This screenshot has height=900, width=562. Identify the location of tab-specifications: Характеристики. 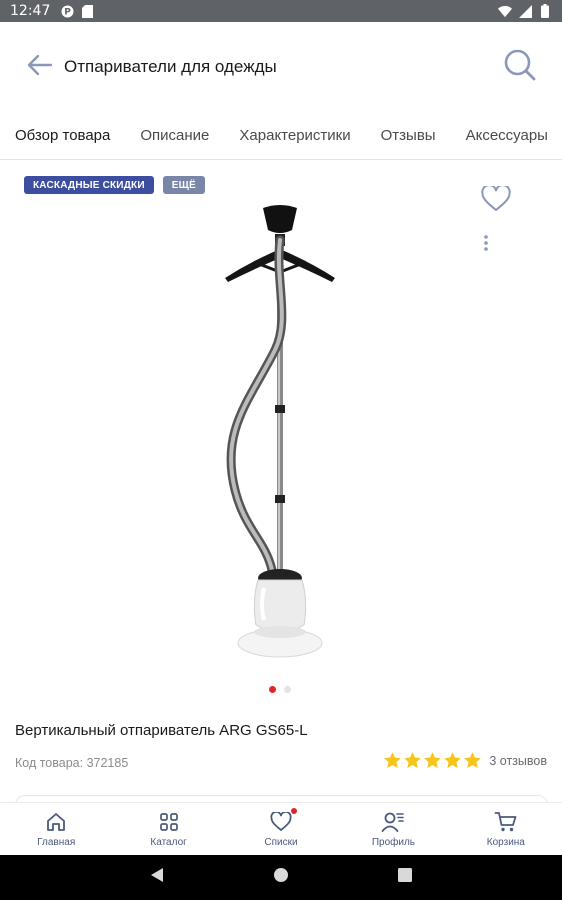
(294, 135).